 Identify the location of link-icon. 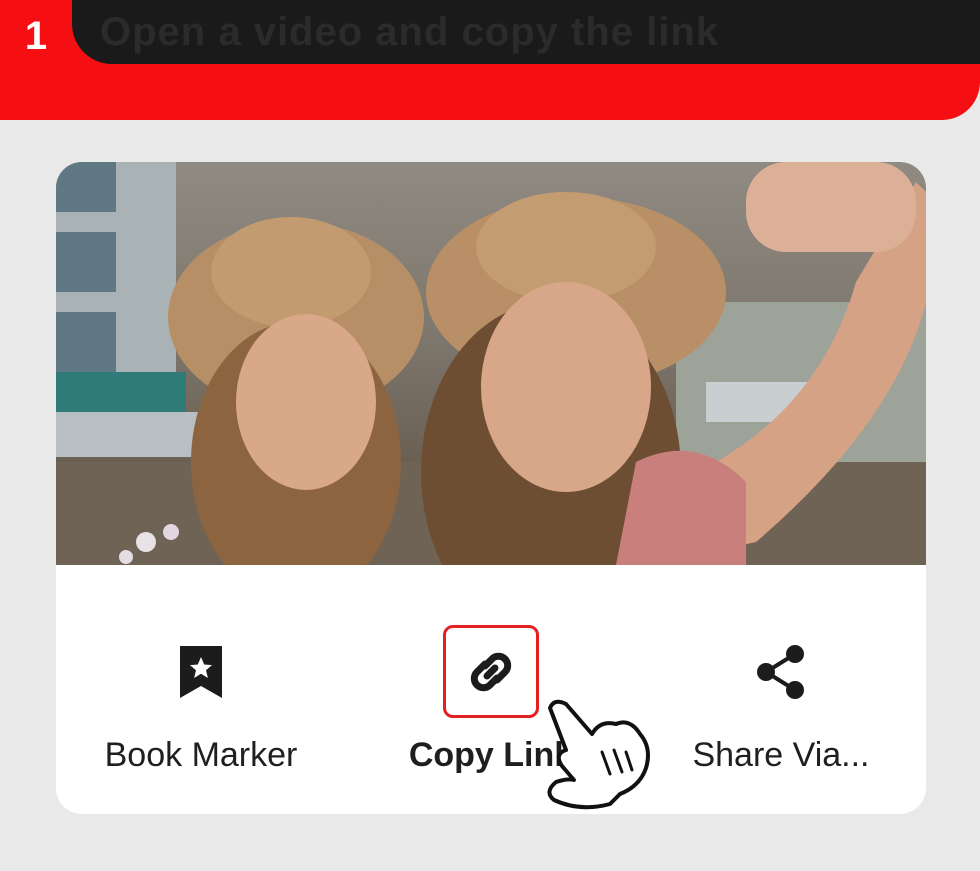
(491, 671).